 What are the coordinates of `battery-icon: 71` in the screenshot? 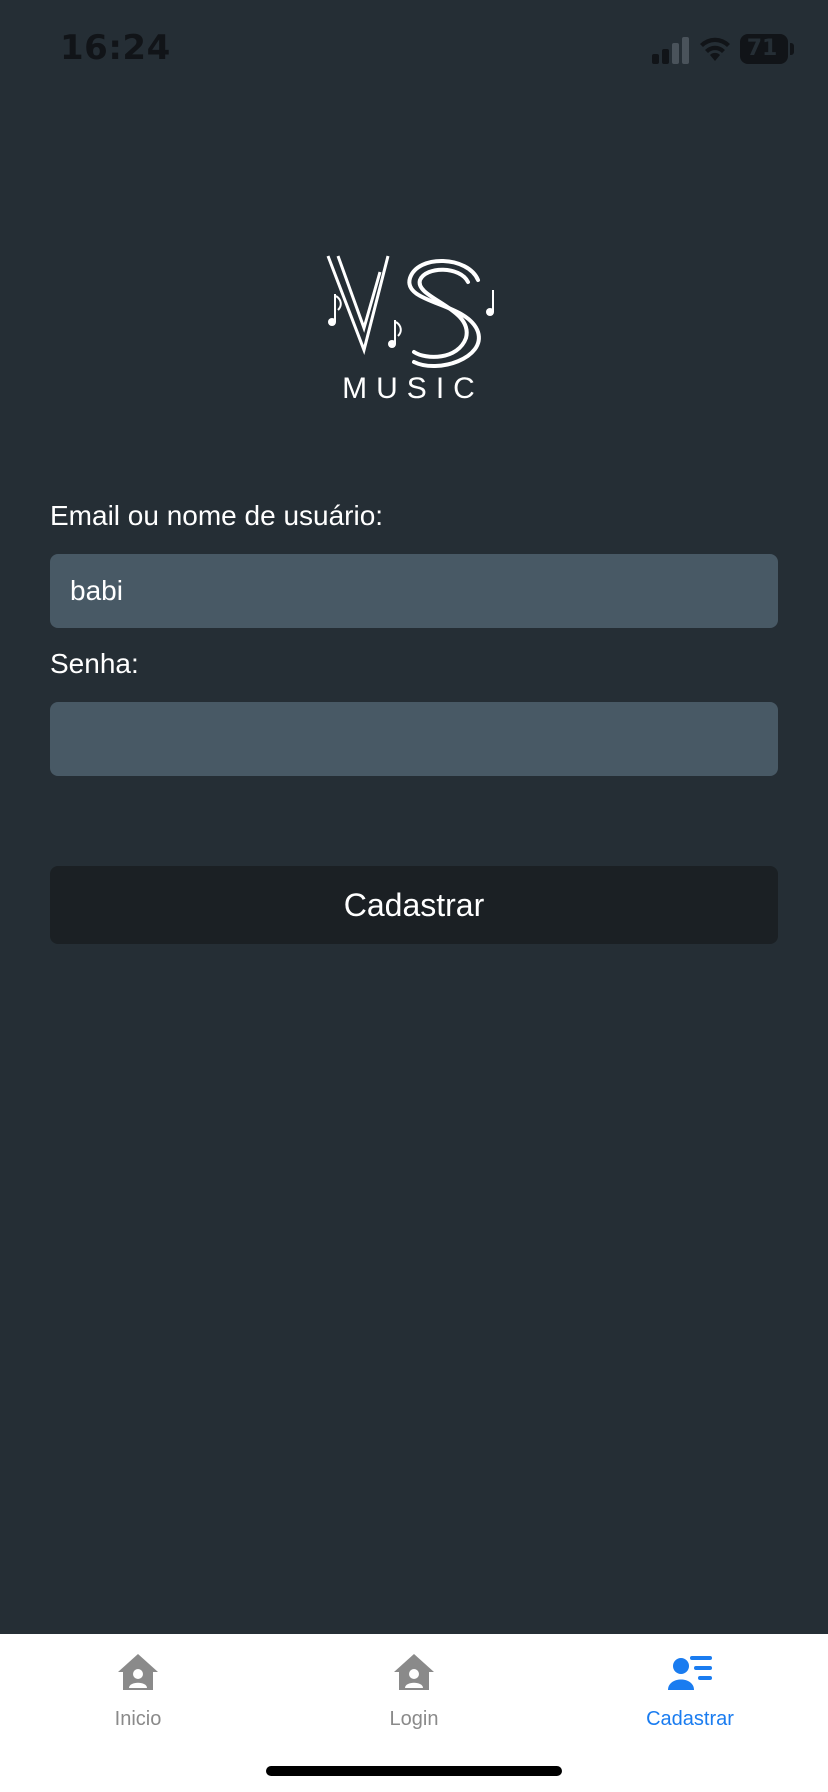 It's located at (764, 49).